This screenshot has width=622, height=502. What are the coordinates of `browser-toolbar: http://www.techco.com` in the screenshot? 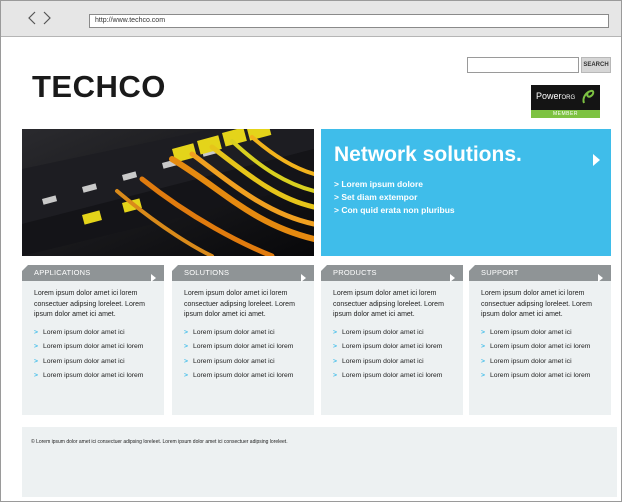 It's located at (311, 19).